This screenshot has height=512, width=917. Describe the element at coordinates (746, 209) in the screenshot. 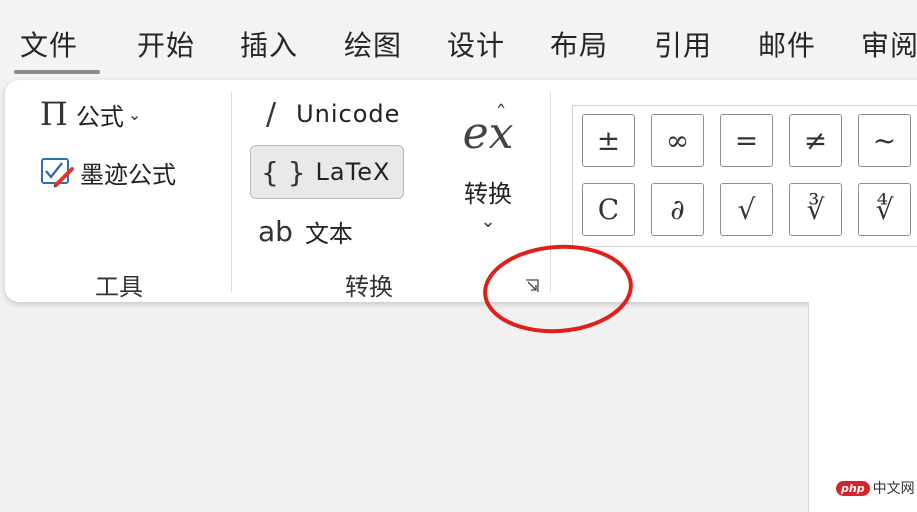

I see `symbol-square-root: √` at that location.